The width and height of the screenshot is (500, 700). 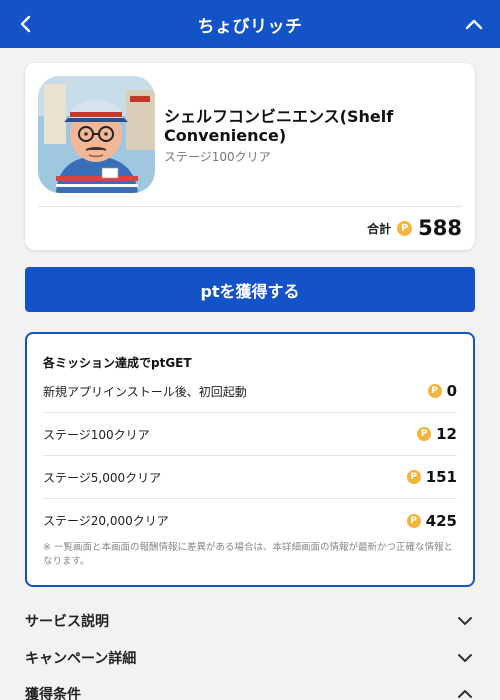 I want to click on chevron-left-icon, so click(x=25, y=24).